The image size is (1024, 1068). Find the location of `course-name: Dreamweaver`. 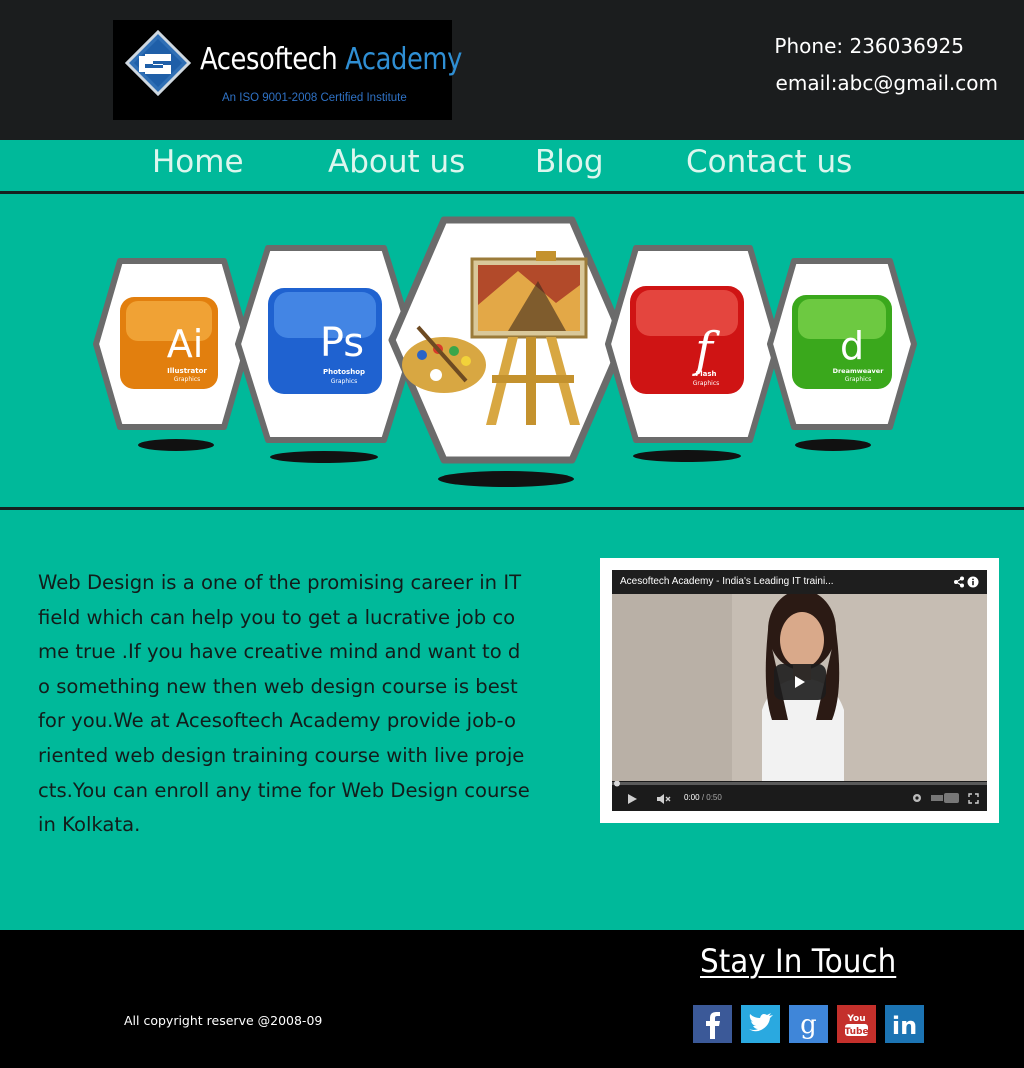

course-name: Dreamweaver is located at coordinates (859, 371).